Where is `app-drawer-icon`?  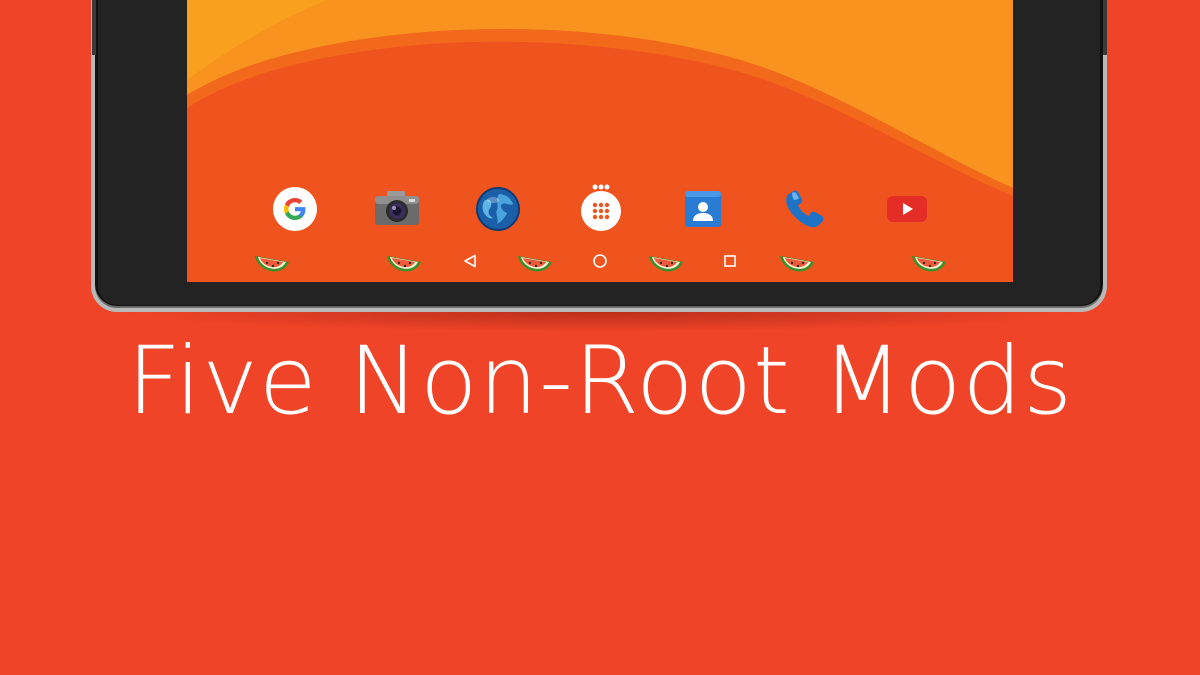 app-drawer-icon is located at coordinates (601, 207).